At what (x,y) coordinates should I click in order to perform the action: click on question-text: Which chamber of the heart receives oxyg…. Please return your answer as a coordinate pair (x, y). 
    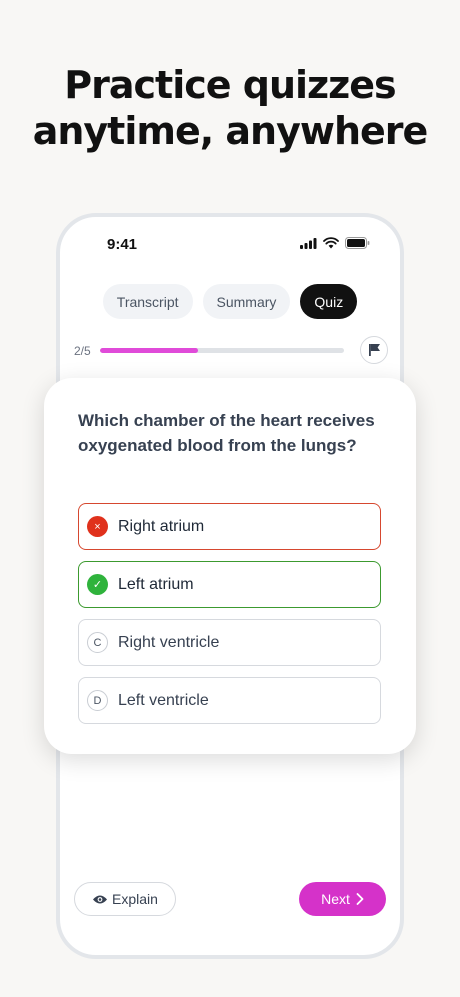
    Looking at the image, I should click on (226, 433).